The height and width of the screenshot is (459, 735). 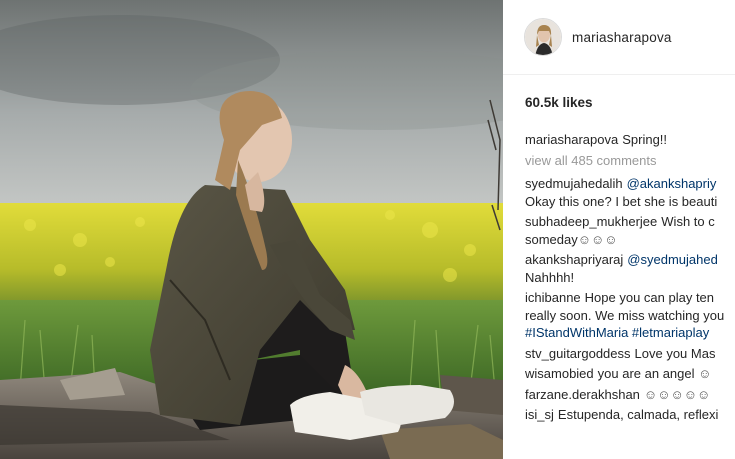 I want to click on profile-avatar, so click(x=543, y=37).